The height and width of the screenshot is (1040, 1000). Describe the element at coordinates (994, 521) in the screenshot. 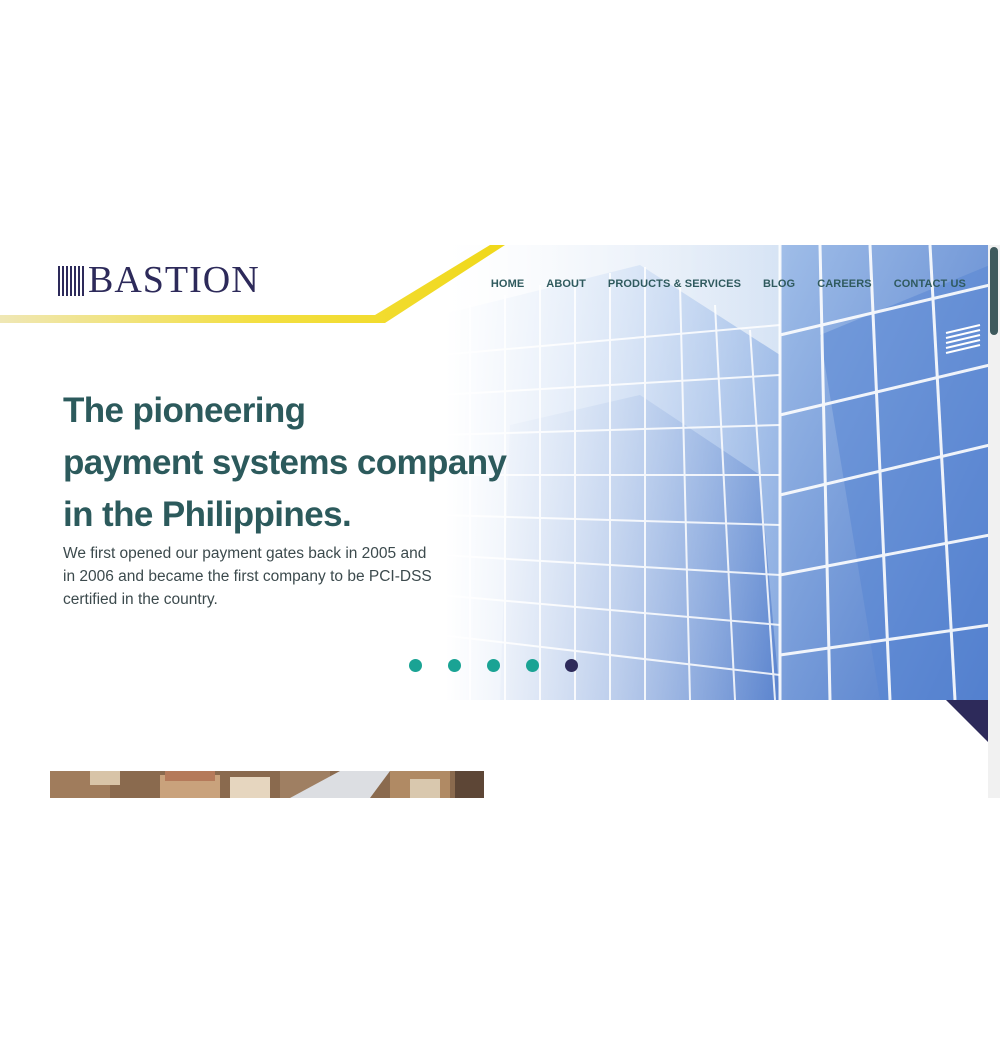

I see `page-scrollbar` at that location.